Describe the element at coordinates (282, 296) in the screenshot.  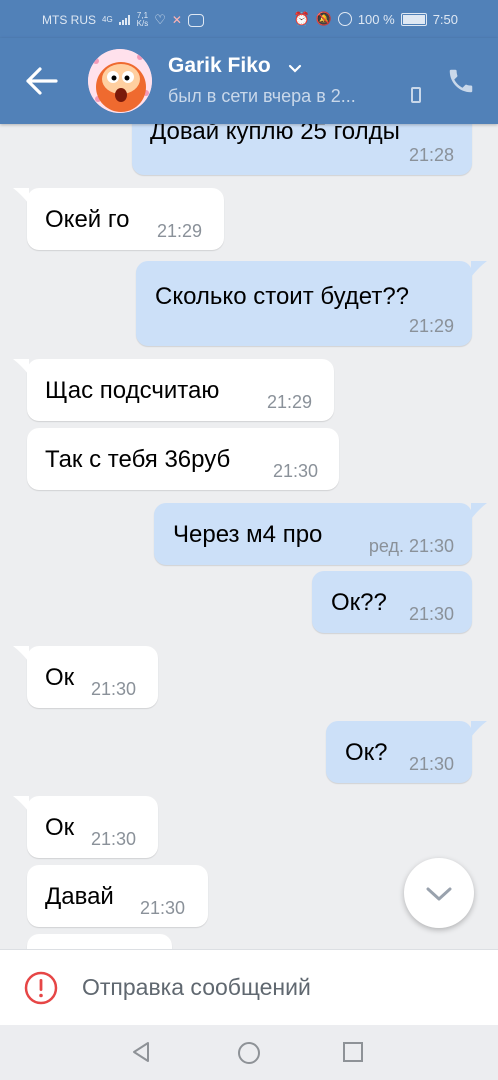
I see `message-text: Сколько стоит будет??` at that location.